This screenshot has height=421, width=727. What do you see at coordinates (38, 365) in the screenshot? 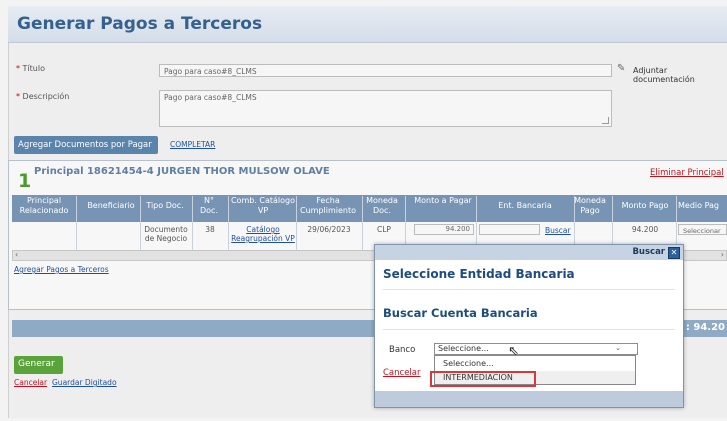
I see `generar-button: Generar` at bounding box center [38, 365].